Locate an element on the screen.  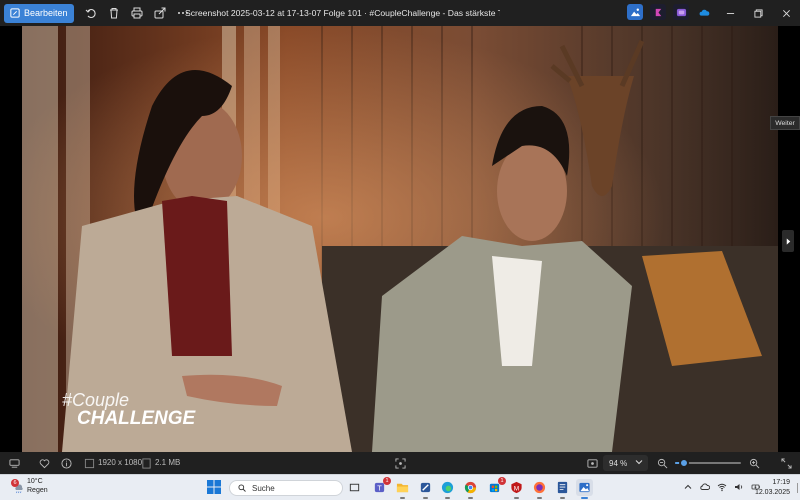
print-button is located at coordinates (137, 13).